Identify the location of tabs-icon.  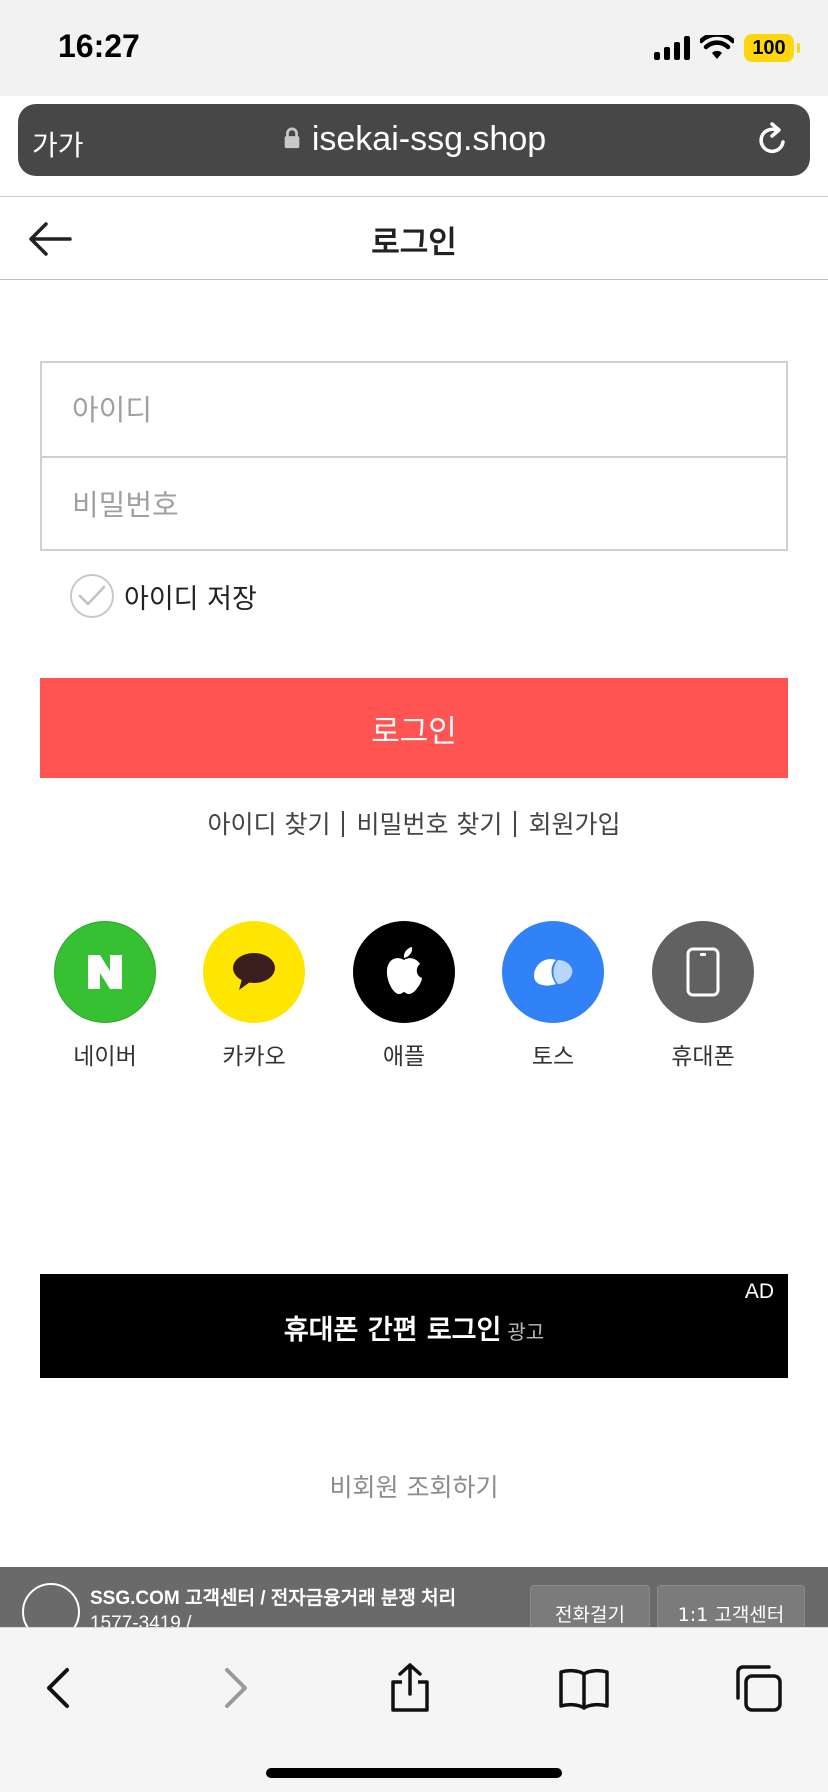
(758, 1688).